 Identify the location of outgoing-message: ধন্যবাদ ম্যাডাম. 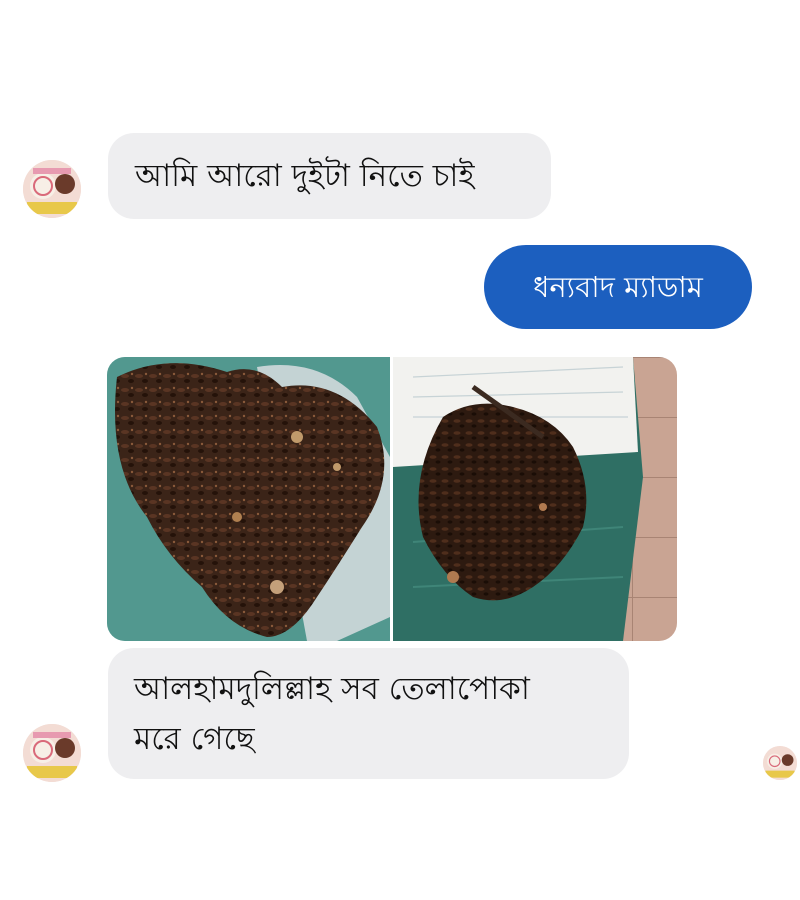
(618, 287).